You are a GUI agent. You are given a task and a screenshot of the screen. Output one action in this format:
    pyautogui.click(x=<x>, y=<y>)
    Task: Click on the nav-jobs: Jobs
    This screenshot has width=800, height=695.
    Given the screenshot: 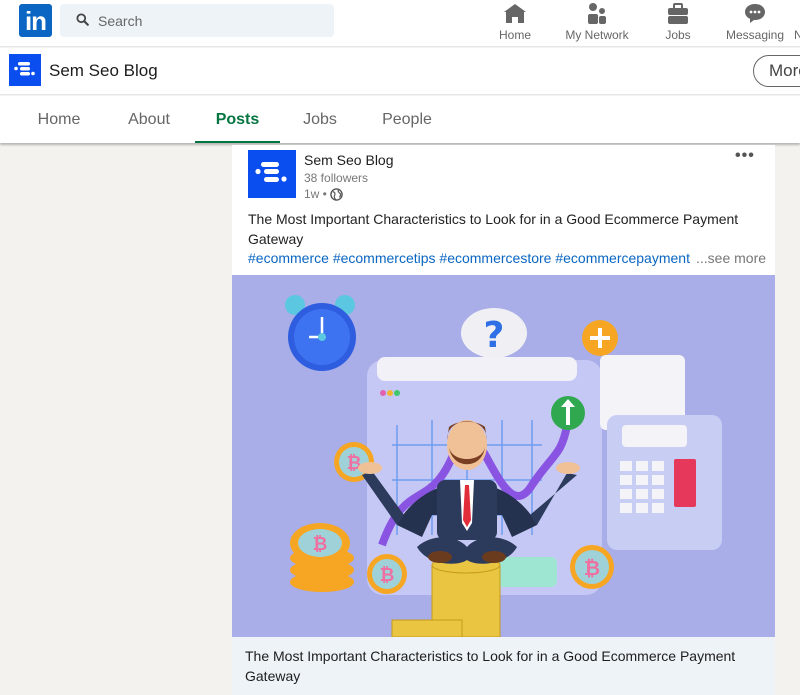 What is the action you would take?
    pyautogui.click(x=678, y=23)
    